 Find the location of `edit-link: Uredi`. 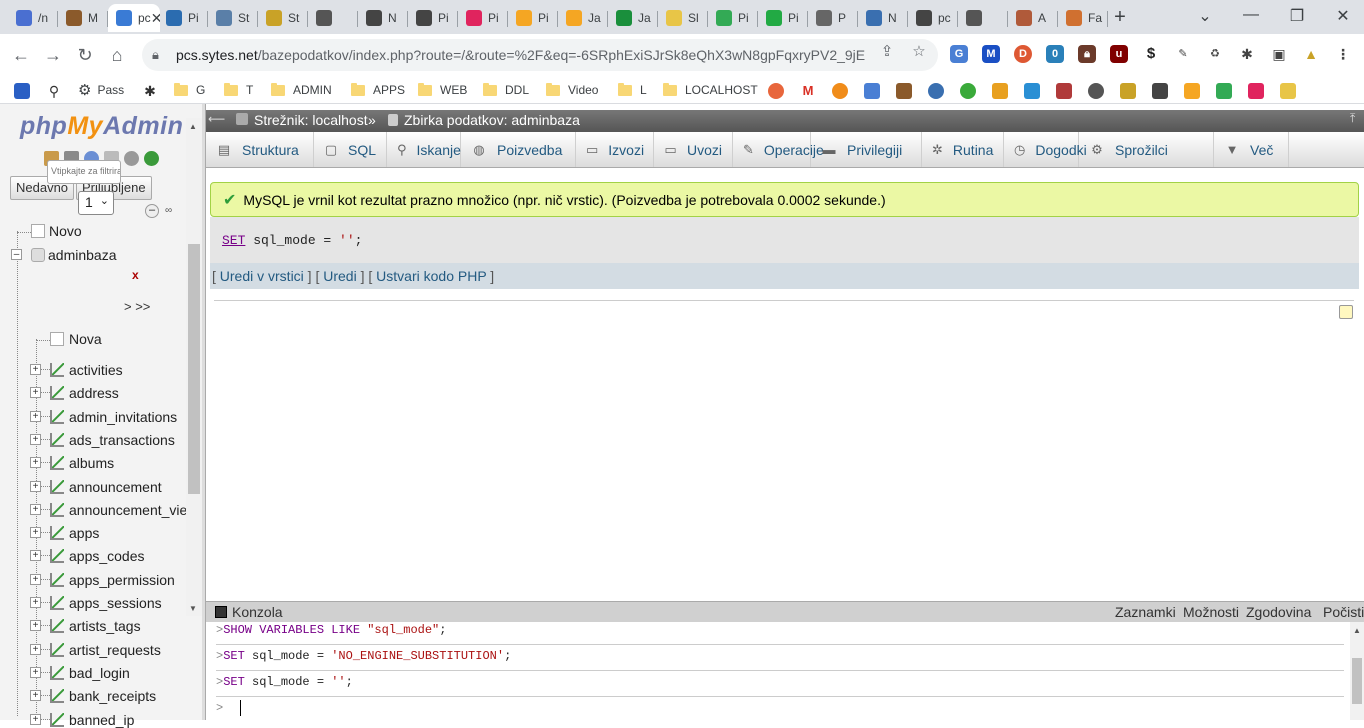

edit-link: Uredi is located at coordinates (339, 276).